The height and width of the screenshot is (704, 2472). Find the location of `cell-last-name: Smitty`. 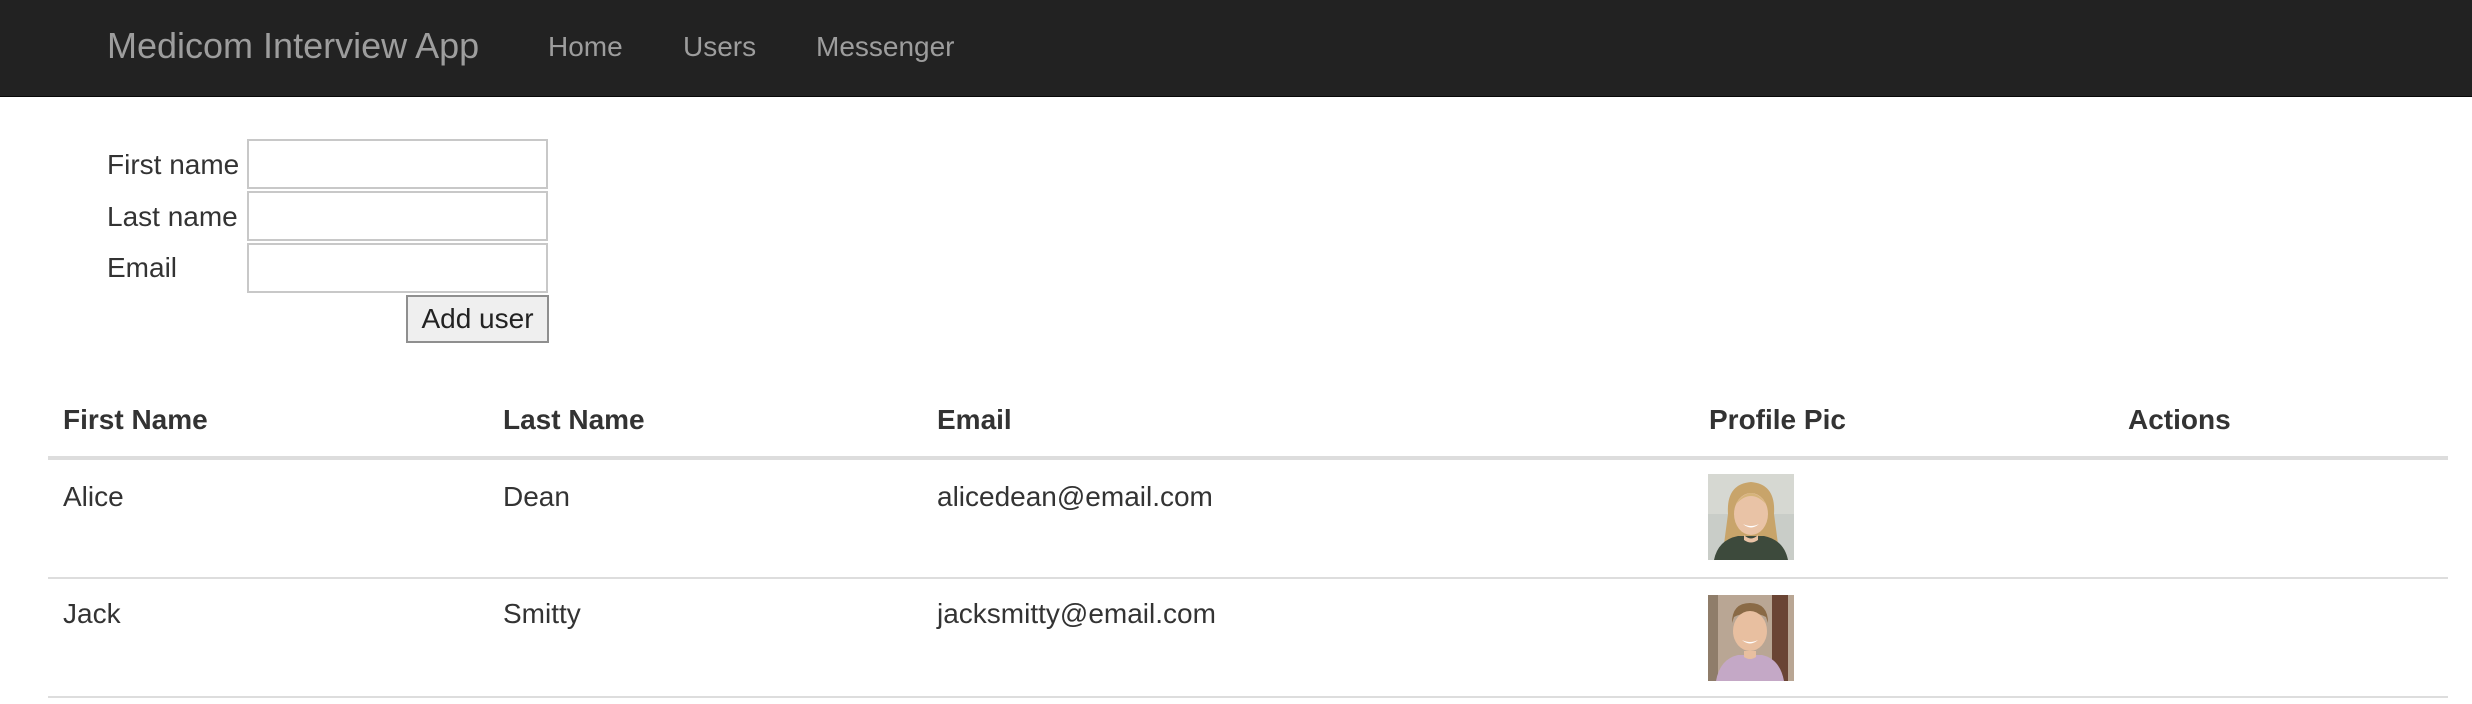

cell-last-name: Smitty is located at coordinates (542, 613).